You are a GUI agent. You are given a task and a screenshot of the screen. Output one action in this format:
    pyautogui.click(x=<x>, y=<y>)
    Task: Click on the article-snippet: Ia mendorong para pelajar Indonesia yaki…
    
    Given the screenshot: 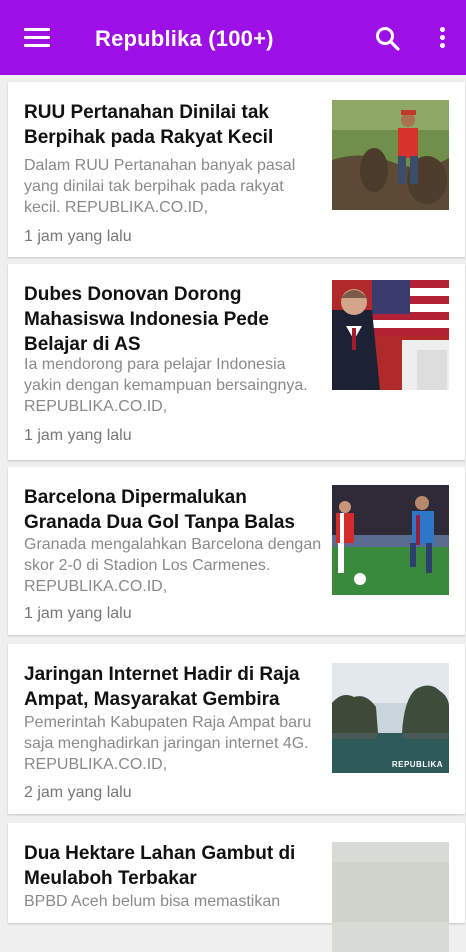 What is the action you would take?
    pyautogui.click(x=166, y=385)
    